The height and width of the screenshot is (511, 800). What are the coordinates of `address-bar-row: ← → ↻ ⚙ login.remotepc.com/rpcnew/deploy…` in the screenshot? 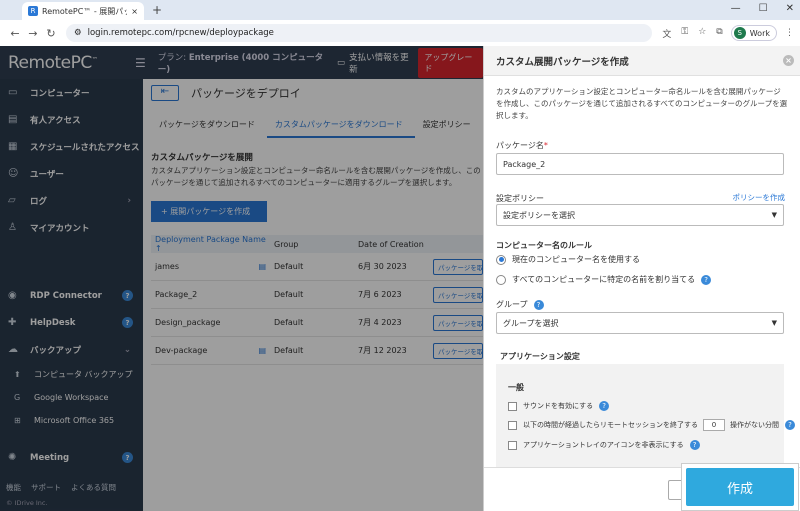 It's located at (400, 33).